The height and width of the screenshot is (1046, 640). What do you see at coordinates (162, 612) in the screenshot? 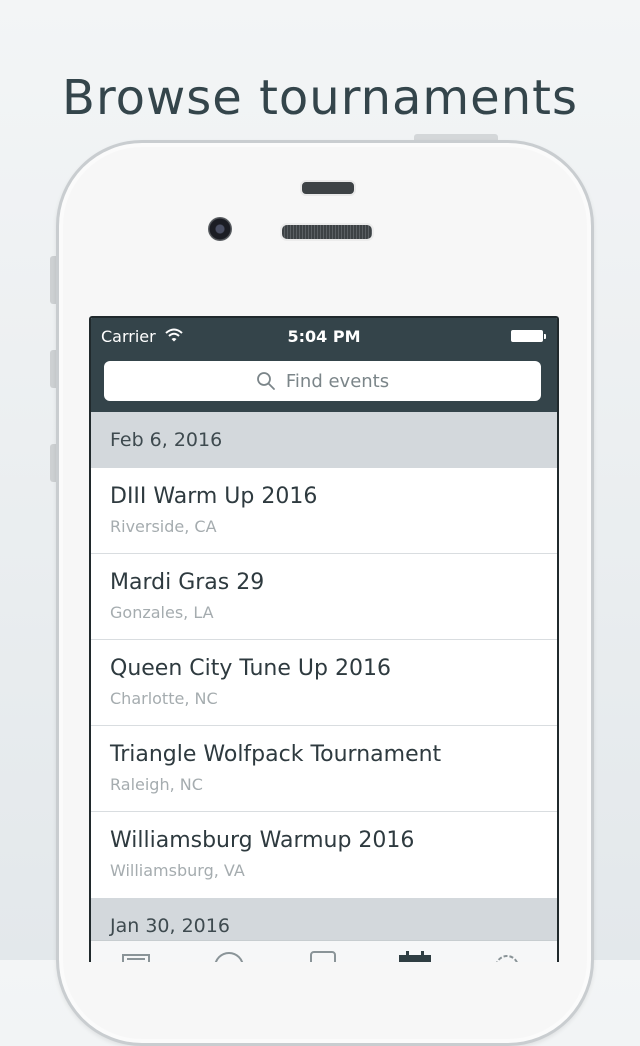
I see `event-location: Gonzales, LA` at bounding box center [162, 612].